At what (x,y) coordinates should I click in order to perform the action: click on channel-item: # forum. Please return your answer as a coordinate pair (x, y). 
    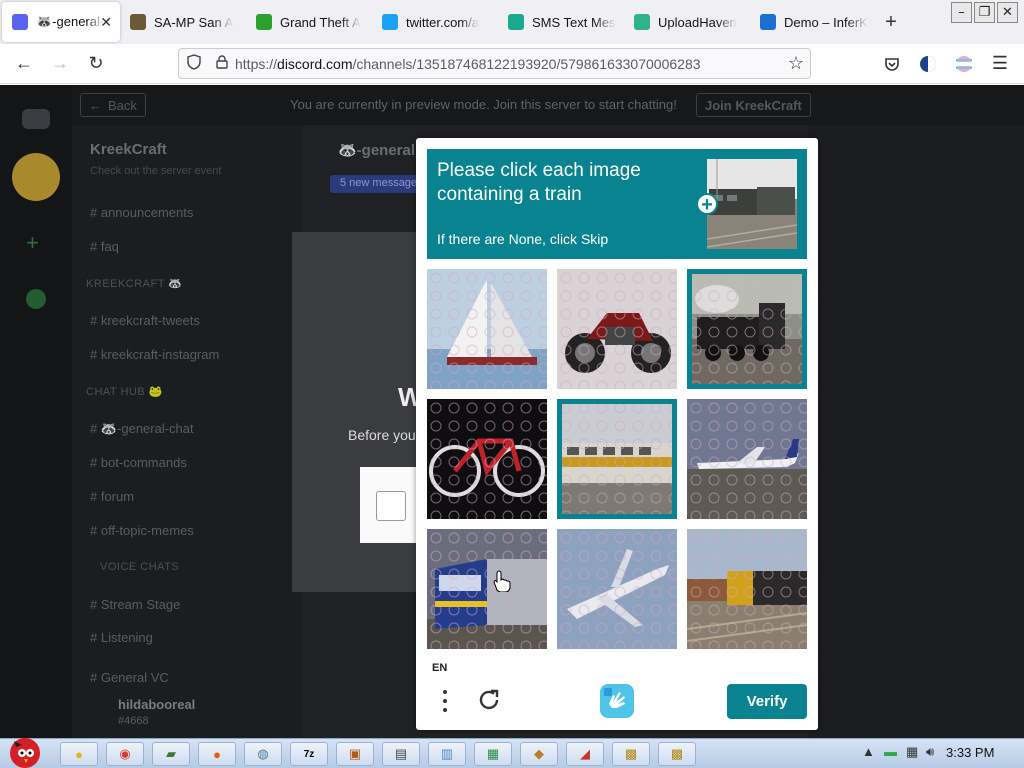
    Looking at the image, I should click on (112, 496).